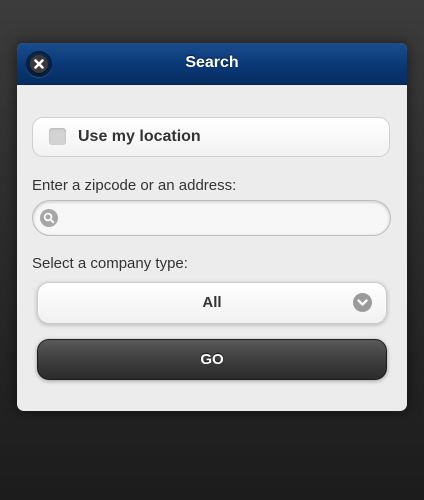  Describe the element at coordinates (57, 136) in the screenshot. I see `location-checkbox` at that location.